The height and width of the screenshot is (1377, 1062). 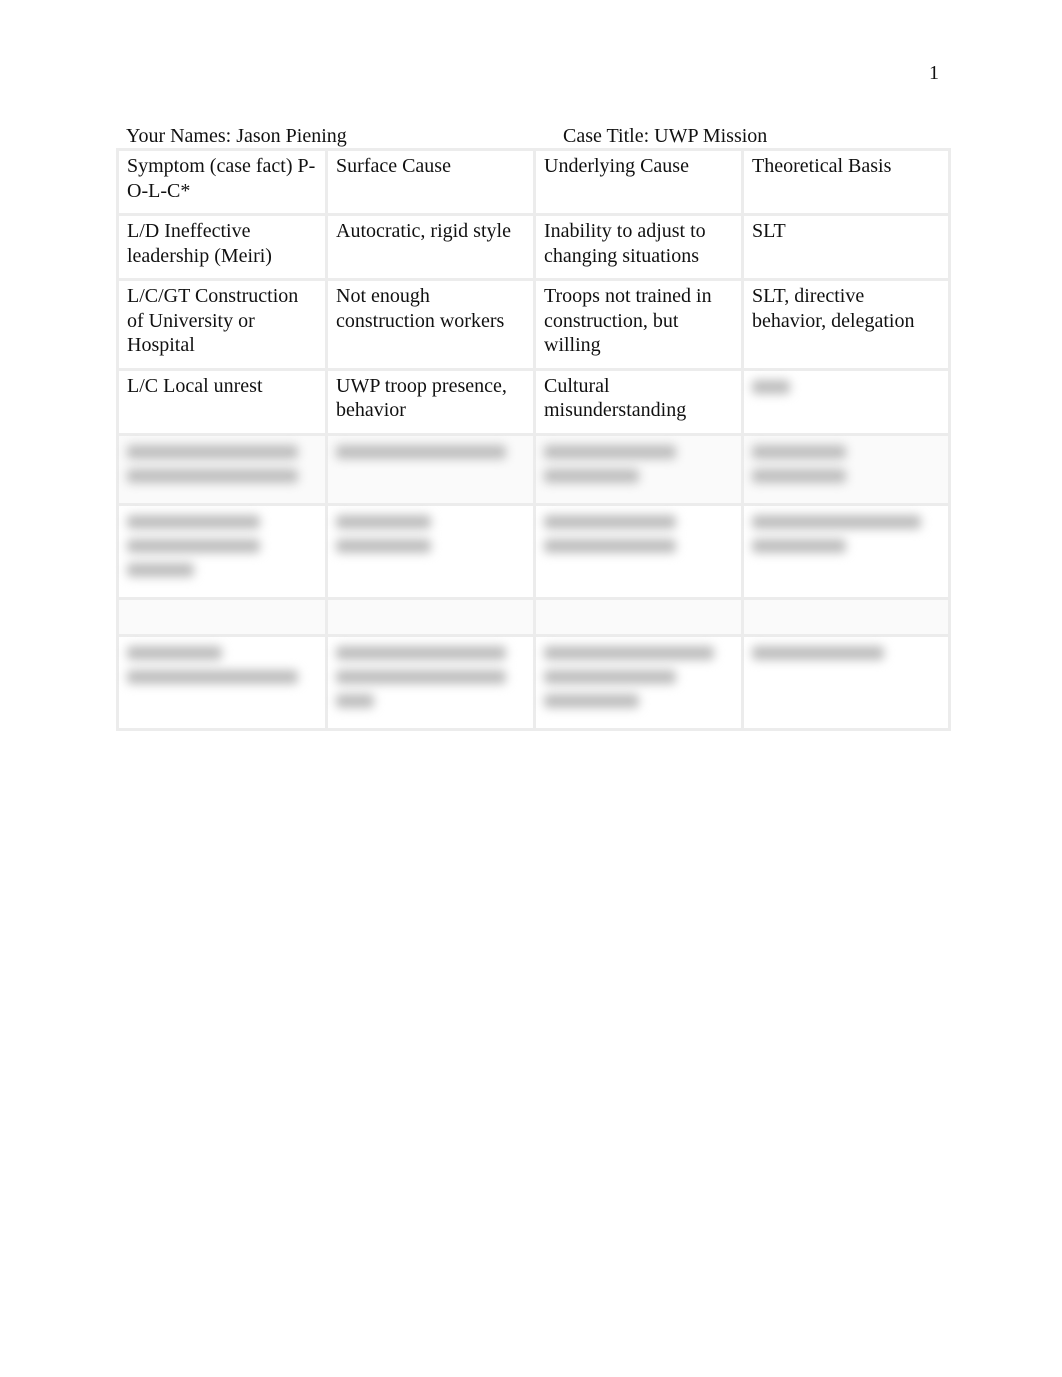 What do you see at coordinates (430, 401) in the screenshot?
I see `surface-cause-cell: UWP troop presence, behavior` at bounding box center [430, 401].